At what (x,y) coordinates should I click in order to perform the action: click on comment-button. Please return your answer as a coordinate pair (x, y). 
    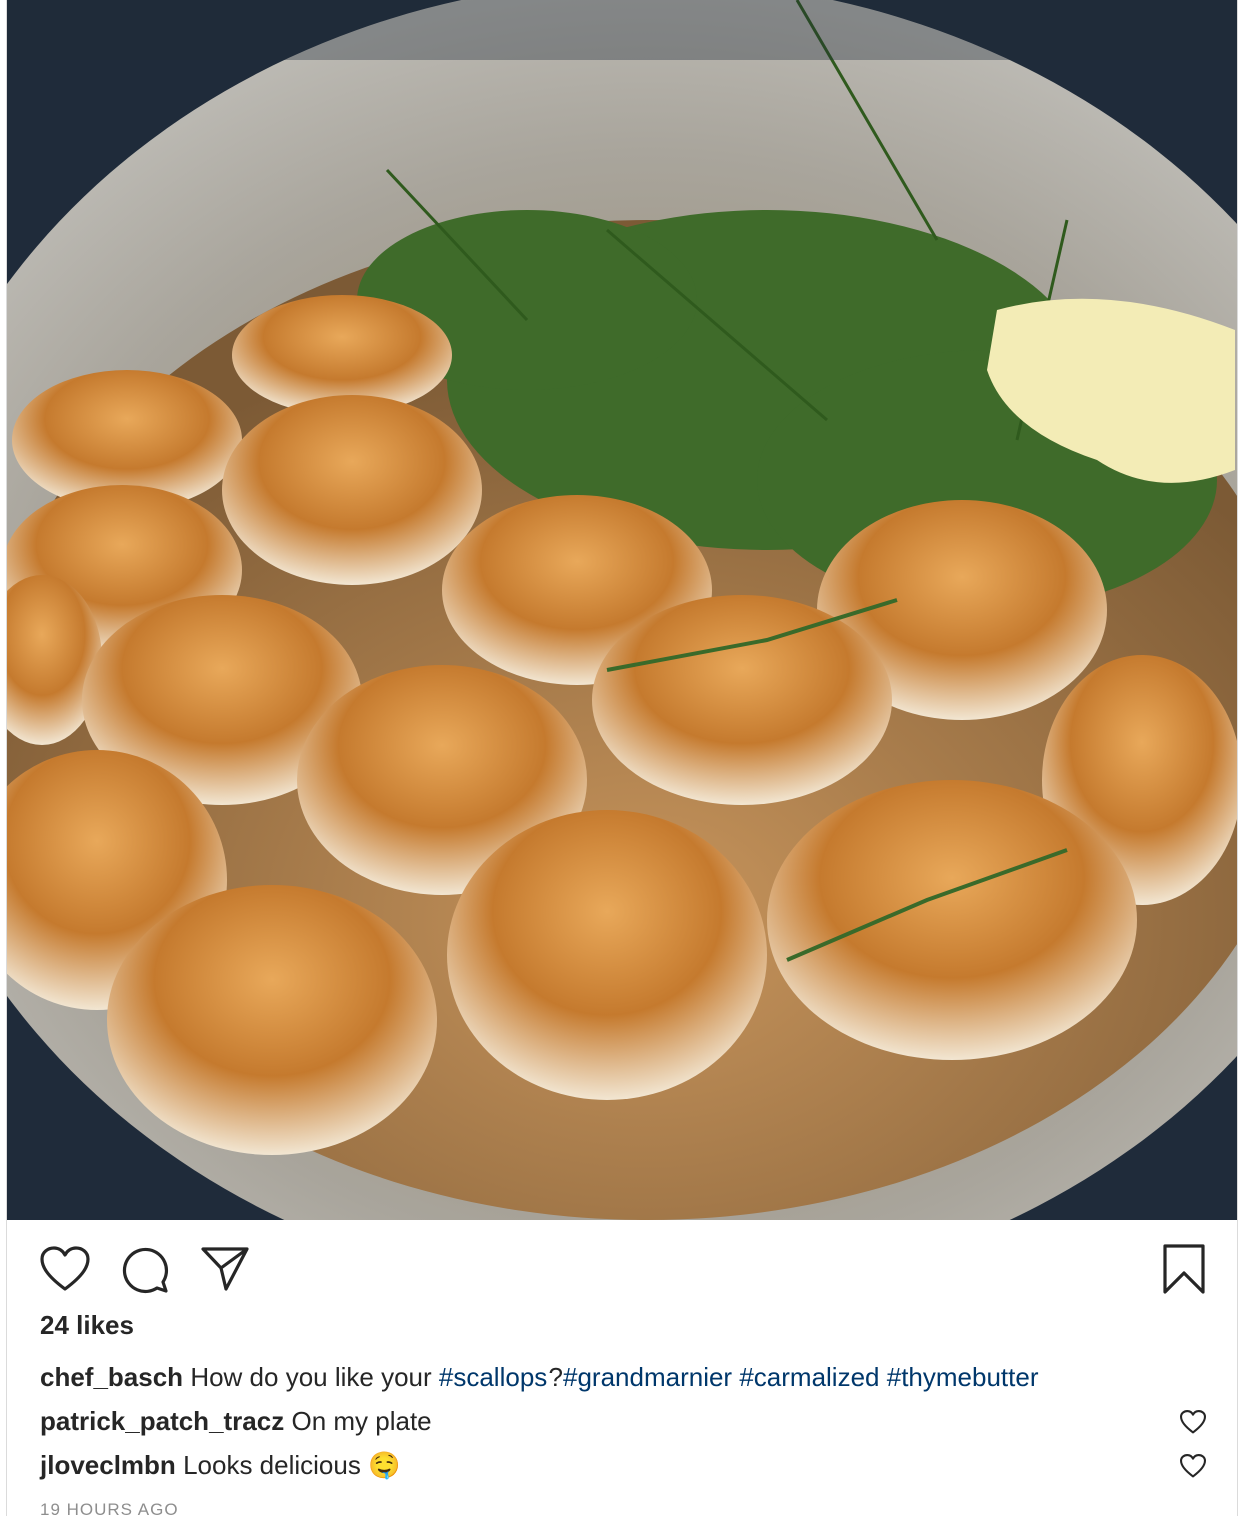
    Looking at the image, I should click on (145, 1269).